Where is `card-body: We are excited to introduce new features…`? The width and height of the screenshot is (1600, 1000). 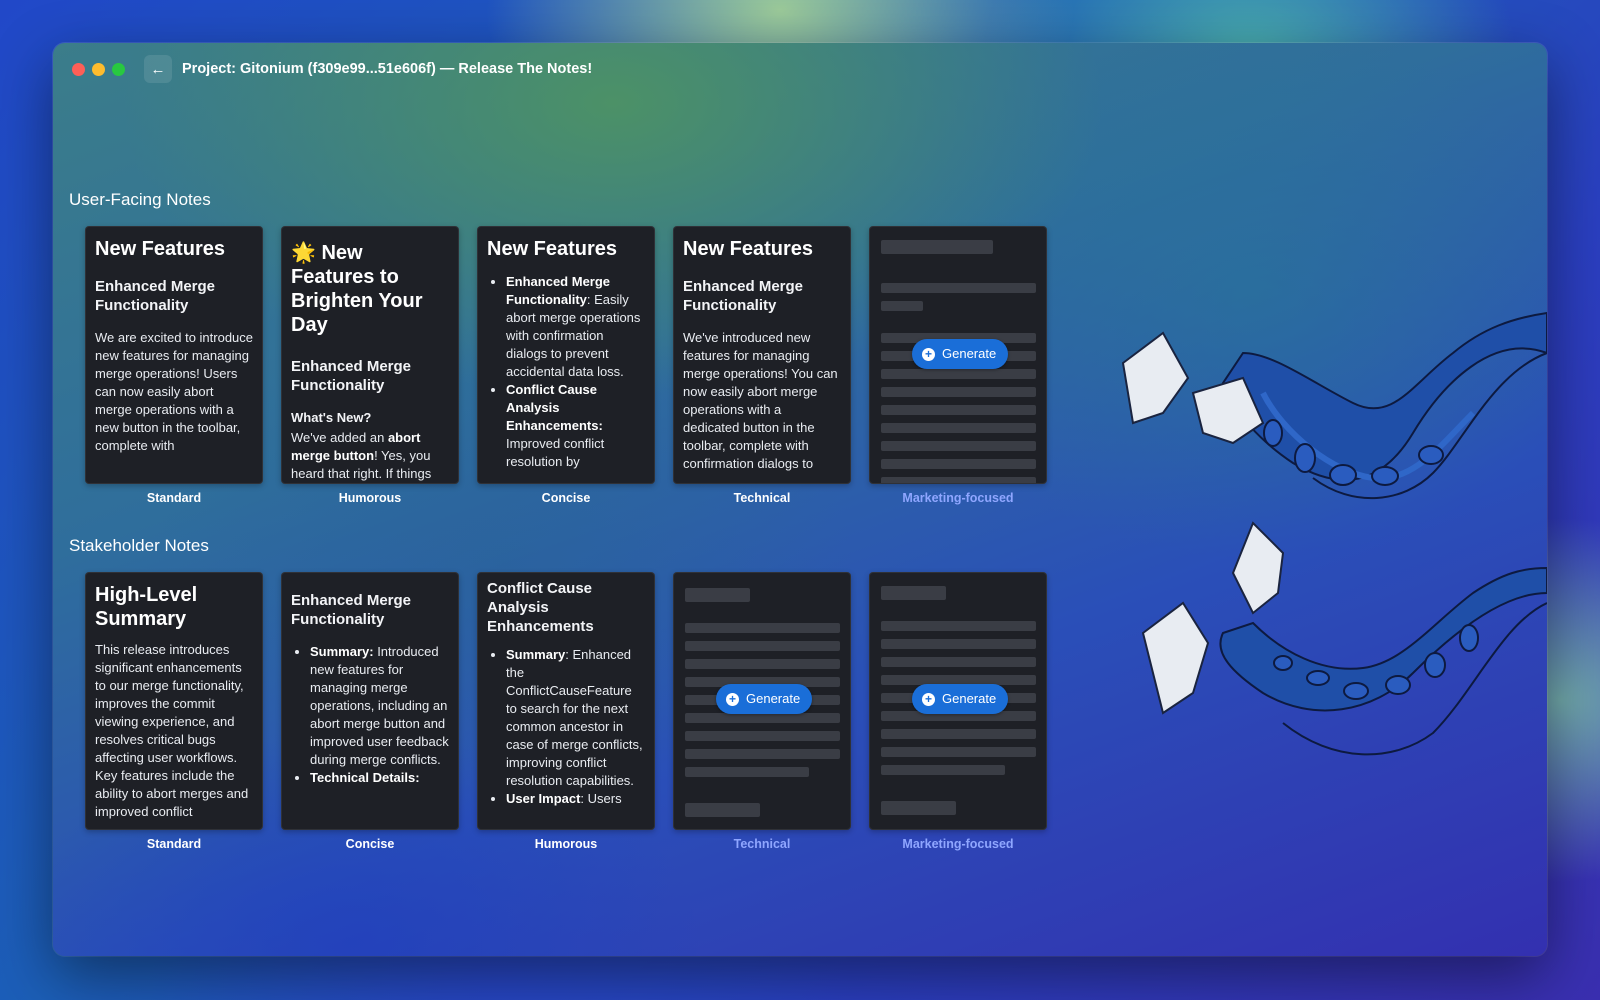 card-body: We are excited to introduce new features… is located at coordinates (174, 391).